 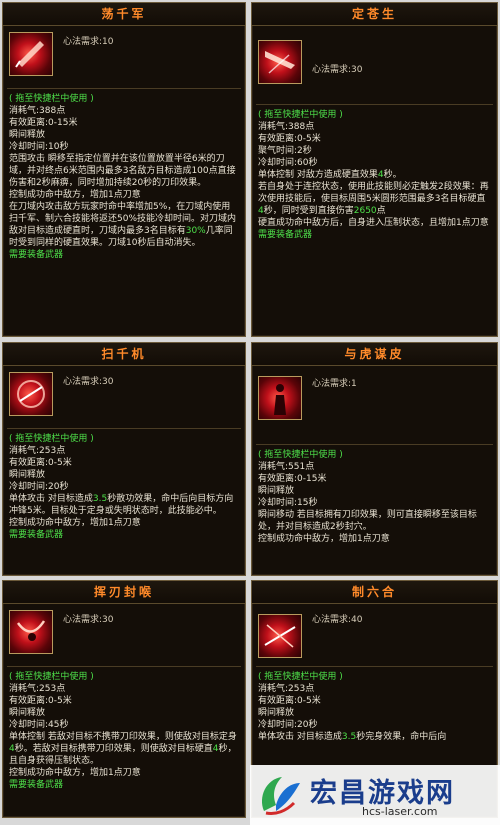 What do you see at coordinates (124, 592) in the screenshot?
I see `skill-title: 挥刃封喉` at bounding box center [124, 592].